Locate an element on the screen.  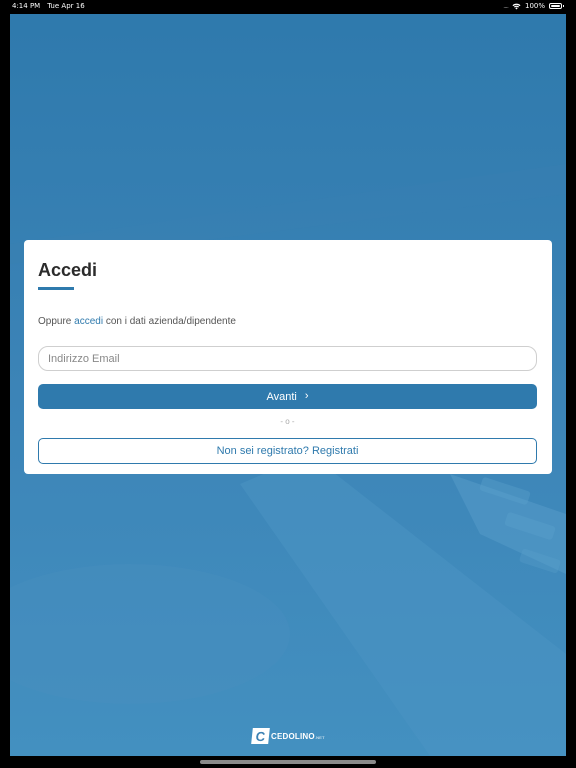
email-field is located at coordinates (287, 358).